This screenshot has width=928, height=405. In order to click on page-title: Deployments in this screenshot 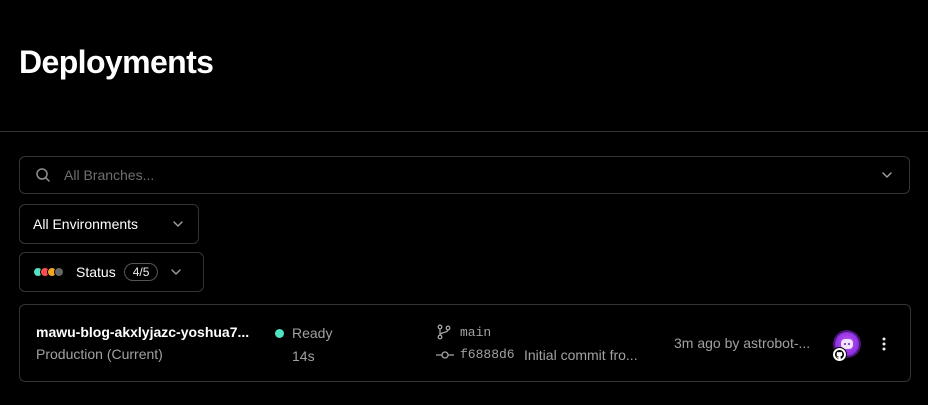, I will do `click(116, 62)`.